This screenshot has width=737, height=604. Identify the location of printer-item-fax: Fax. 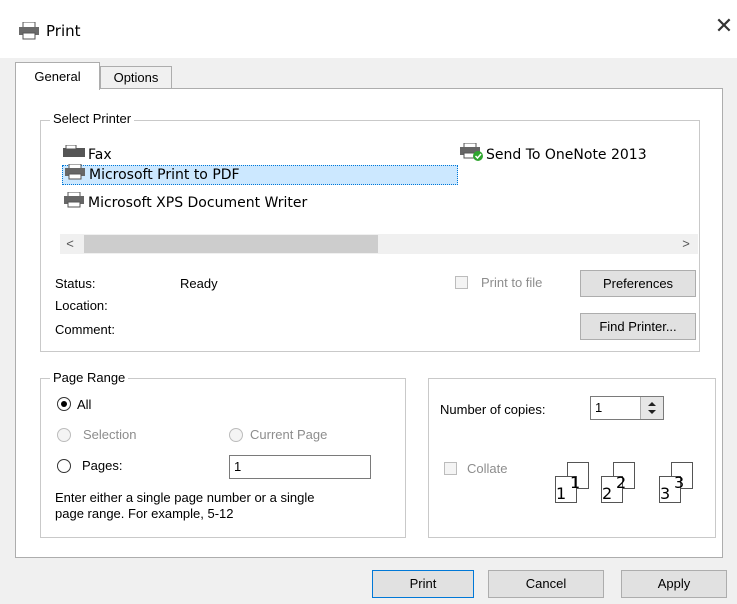
(137, 154).